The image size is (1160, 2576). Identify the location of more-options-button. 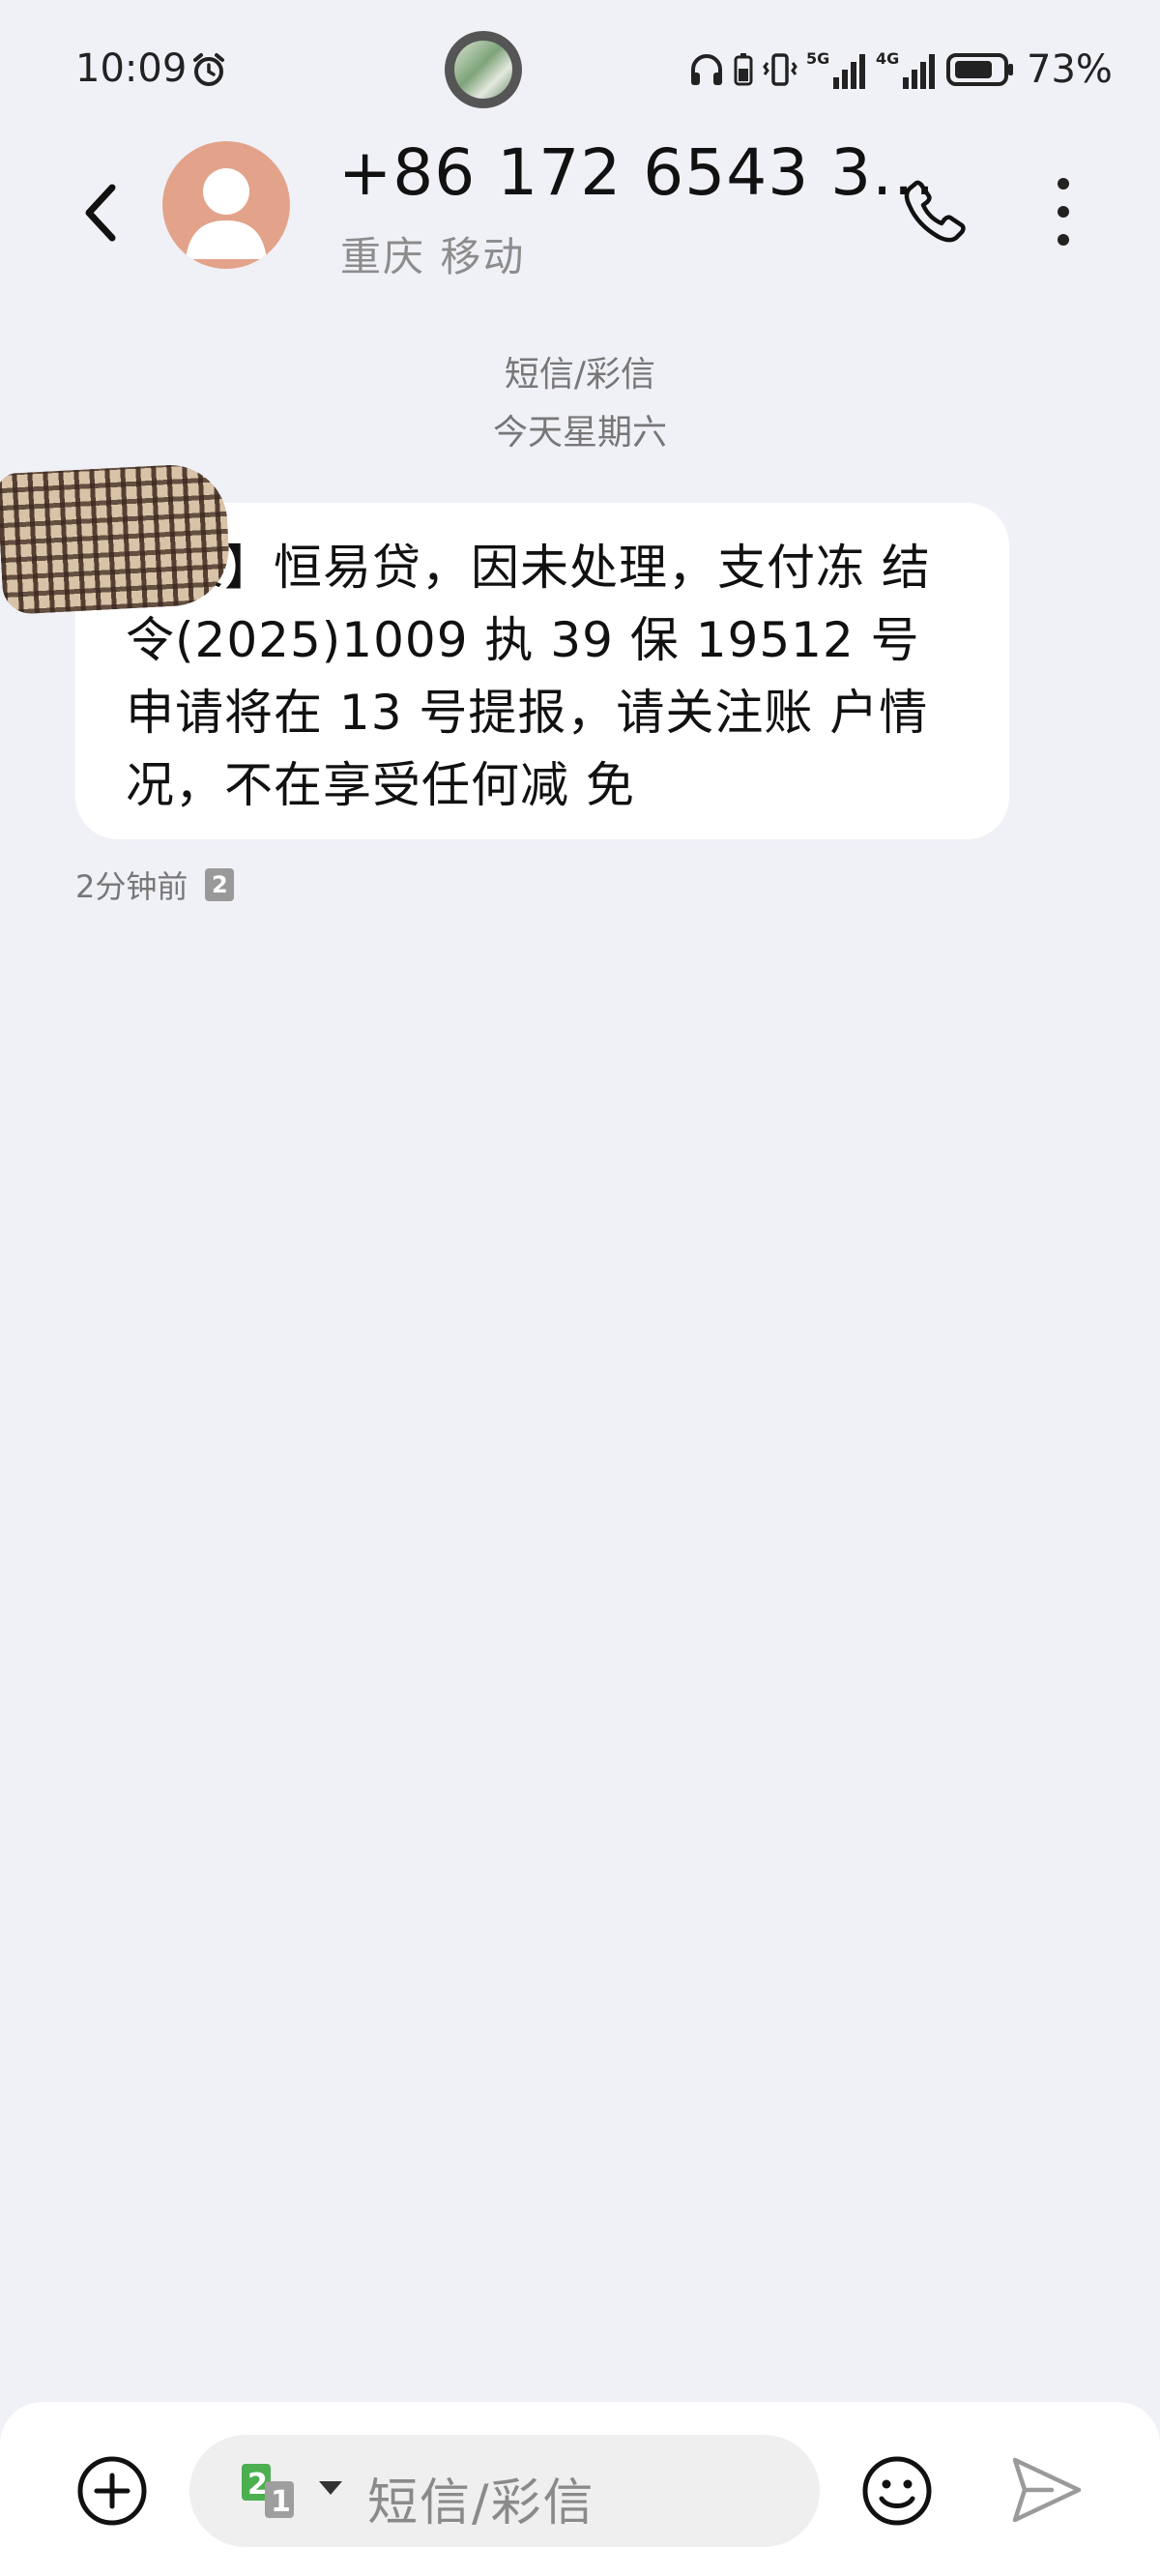
(1063, 211).